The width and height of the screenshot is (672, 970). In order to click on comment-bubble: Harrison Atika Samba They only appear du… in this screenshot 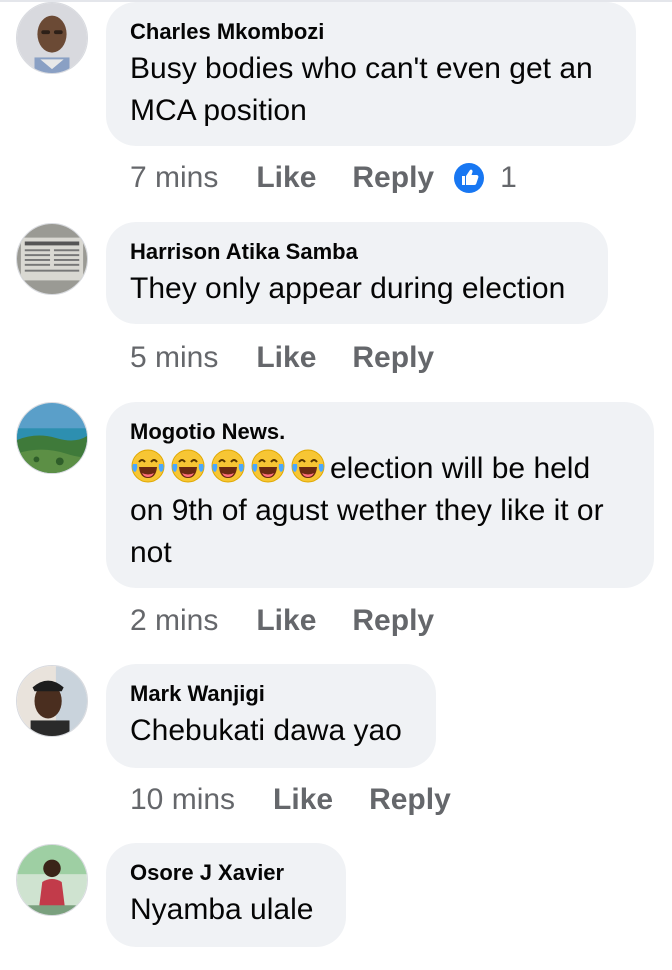, I will do `click(357, 273)`.